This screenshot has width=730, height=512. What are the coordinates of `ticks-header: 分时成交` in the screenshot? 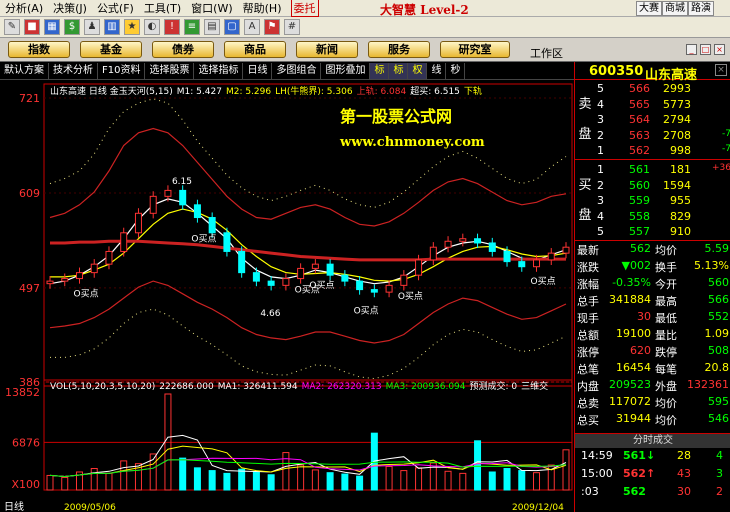 It's located at (652, 440).